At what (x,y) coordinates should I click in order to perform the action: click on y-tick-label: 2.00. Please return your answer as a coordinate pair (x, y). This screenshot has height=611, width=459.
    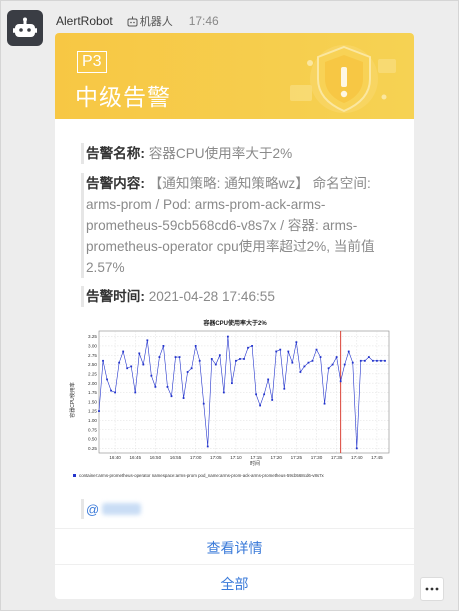
    Looking at the image, I should click on (92, 383).